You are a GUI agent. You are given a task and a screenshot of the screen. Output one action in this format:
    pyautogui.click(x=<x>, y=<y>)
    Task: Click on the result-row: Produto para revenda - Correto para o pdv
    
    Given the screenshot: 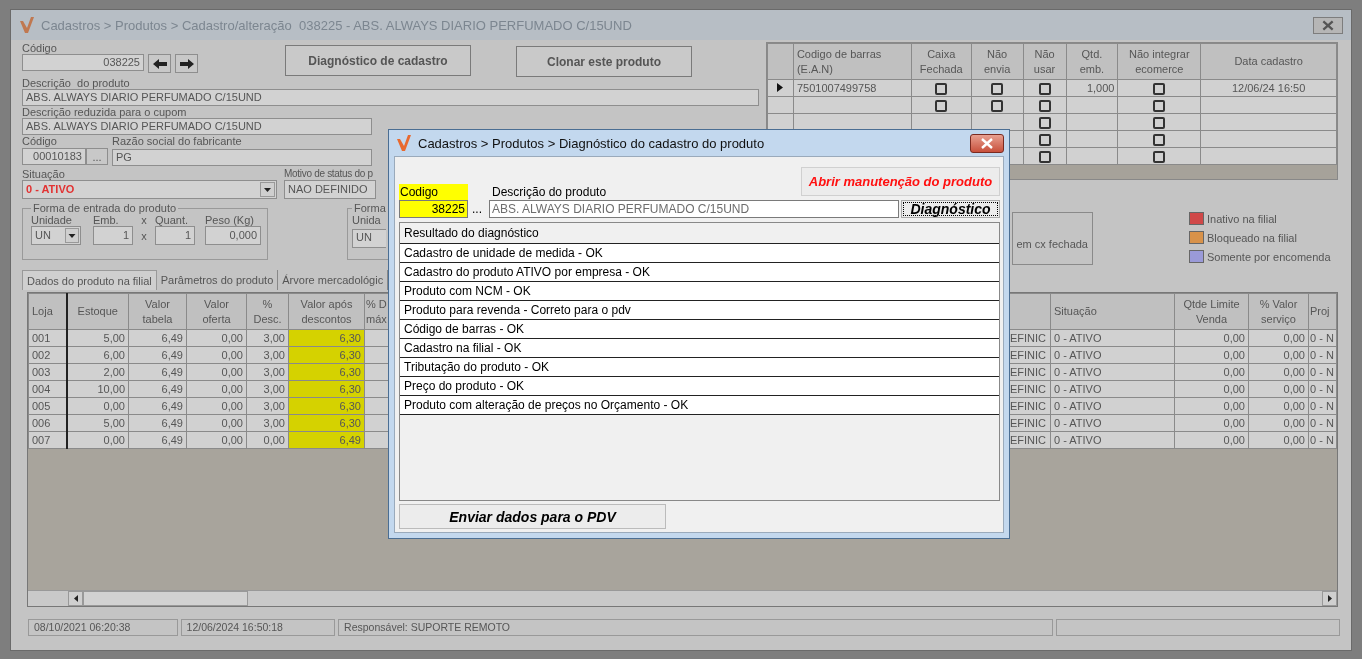 What is the action you would take?
    pyautogui.click(x=699, y=310)
    